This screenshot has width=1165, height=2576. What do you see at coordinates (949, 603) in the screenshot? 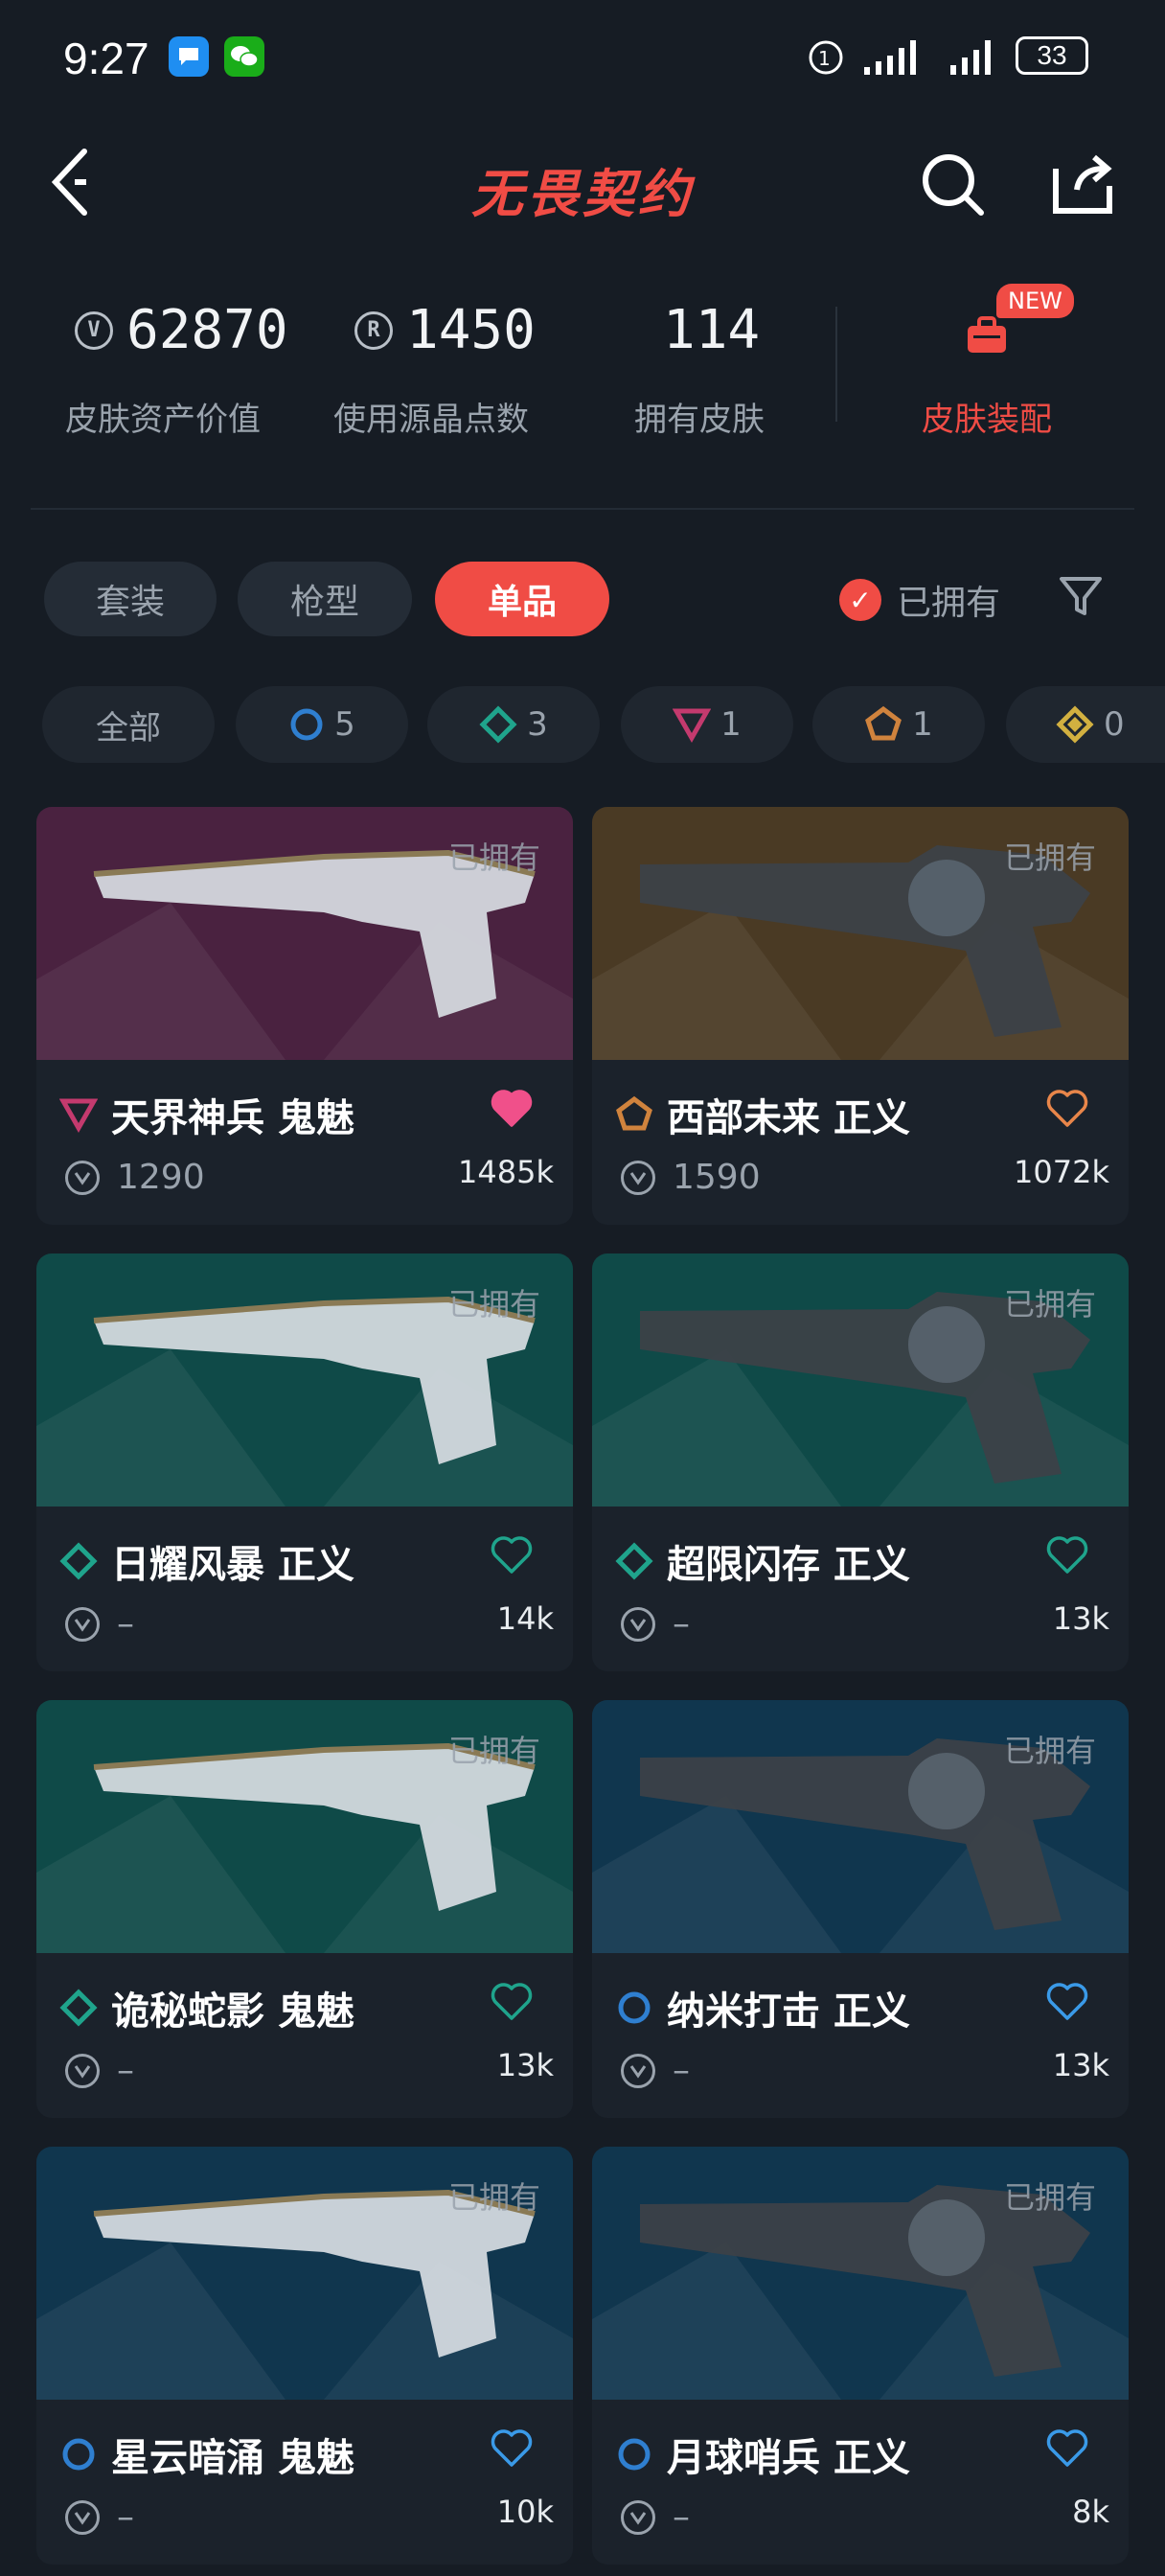
I see `owned-filter-label: 已拥有` at bounding box center [949, 603].